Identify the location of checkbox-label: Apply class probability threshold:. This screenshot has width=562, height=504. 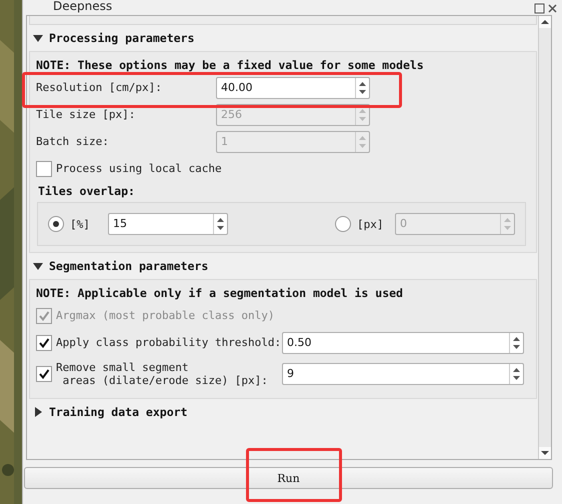
(169, 342).